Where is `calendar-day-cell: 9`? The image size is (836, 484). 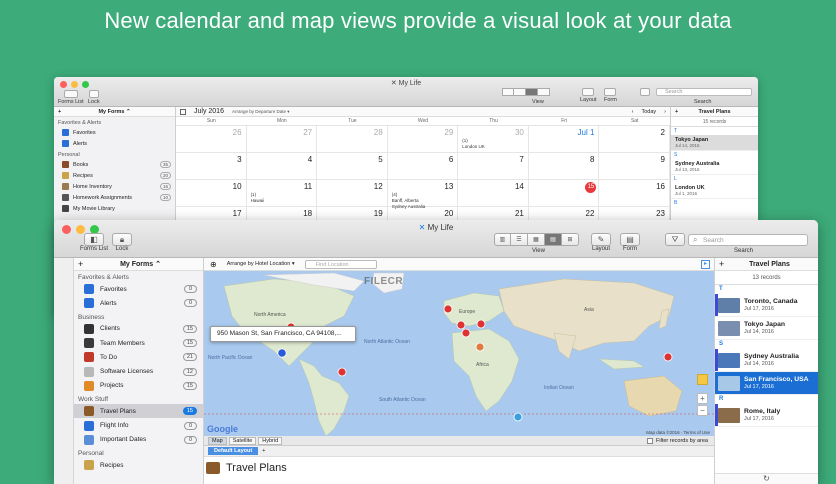
calendar-day-cell: 9 is located at coordinates (634, 166).